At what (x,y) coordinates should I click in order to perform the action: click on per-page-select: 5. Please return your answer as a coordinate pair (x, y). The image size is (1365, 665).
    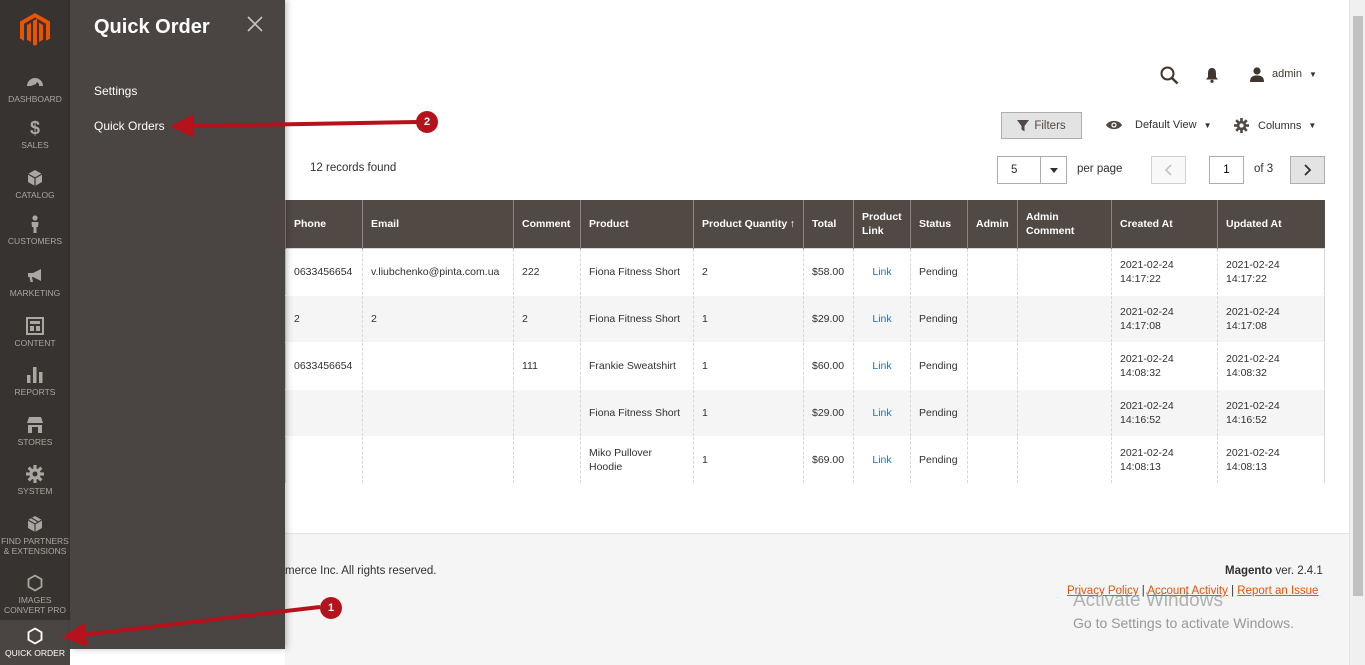
    Looking at the image, I should click on (1032, 170).